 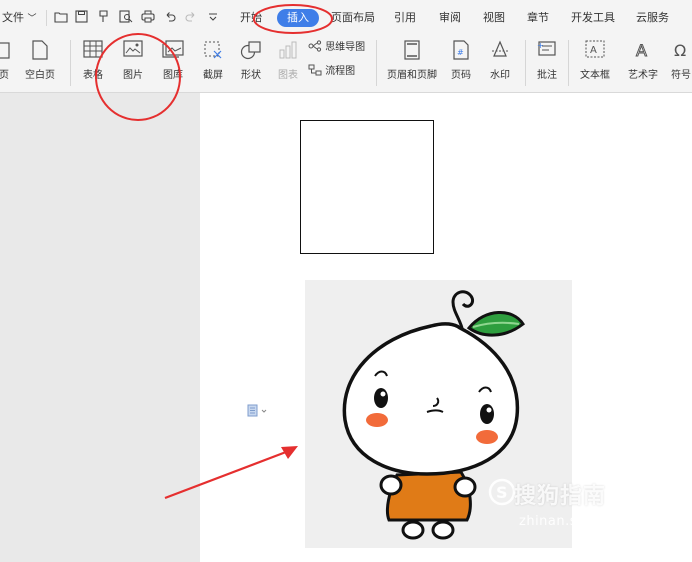 What do you see at coordinates (61, 17) in the screenshot?
I see `open-folder-icon` at bounding box center [61, 17].